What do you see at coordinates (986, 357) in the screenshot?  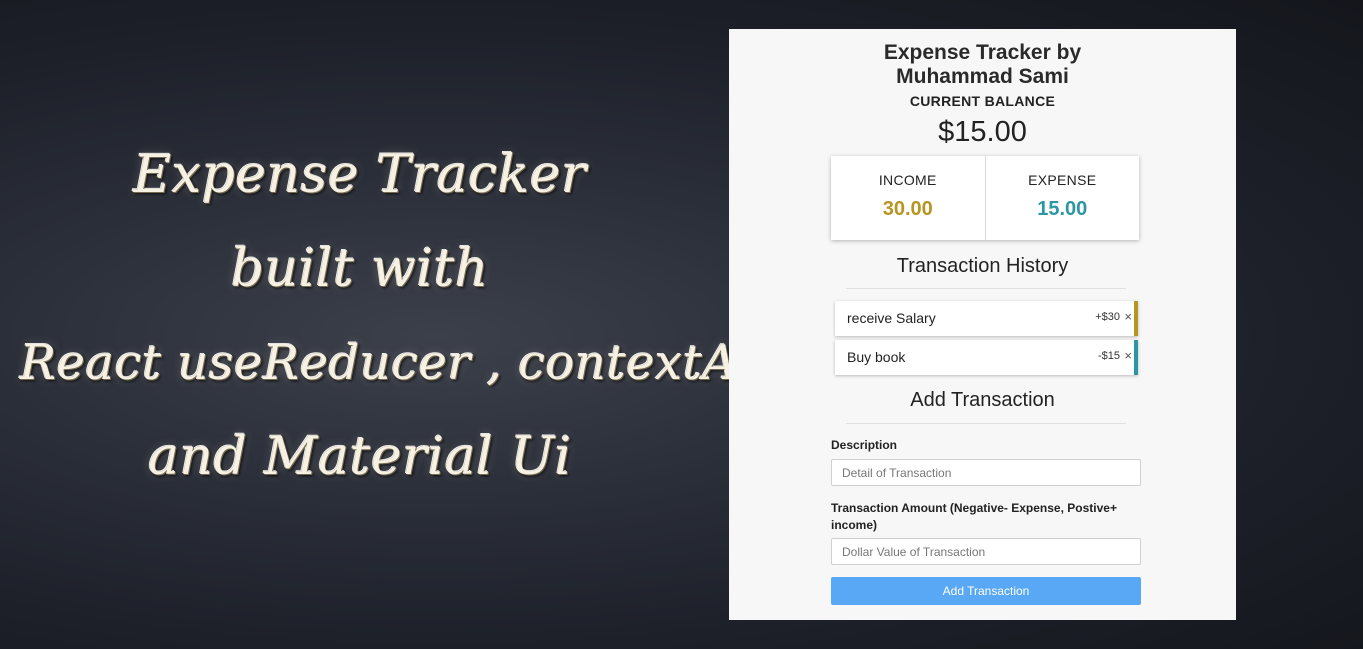 I see `transaction-item: Buy book -$15 ×` at bounding box center [986, 357].